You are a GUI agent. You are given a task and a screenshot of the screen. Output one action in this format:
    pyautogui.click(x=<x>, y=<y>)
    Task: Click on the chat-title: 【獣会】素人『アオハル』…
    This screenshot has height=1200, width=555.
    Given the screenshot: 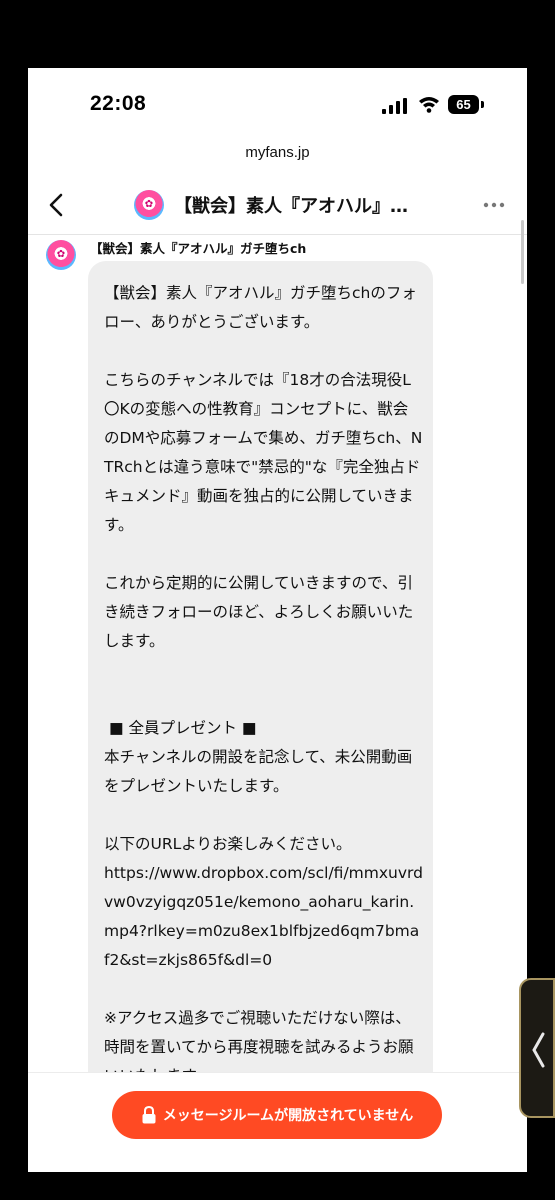 What is the action you would take?
    pyautogui.click(x=291, y=206)
    